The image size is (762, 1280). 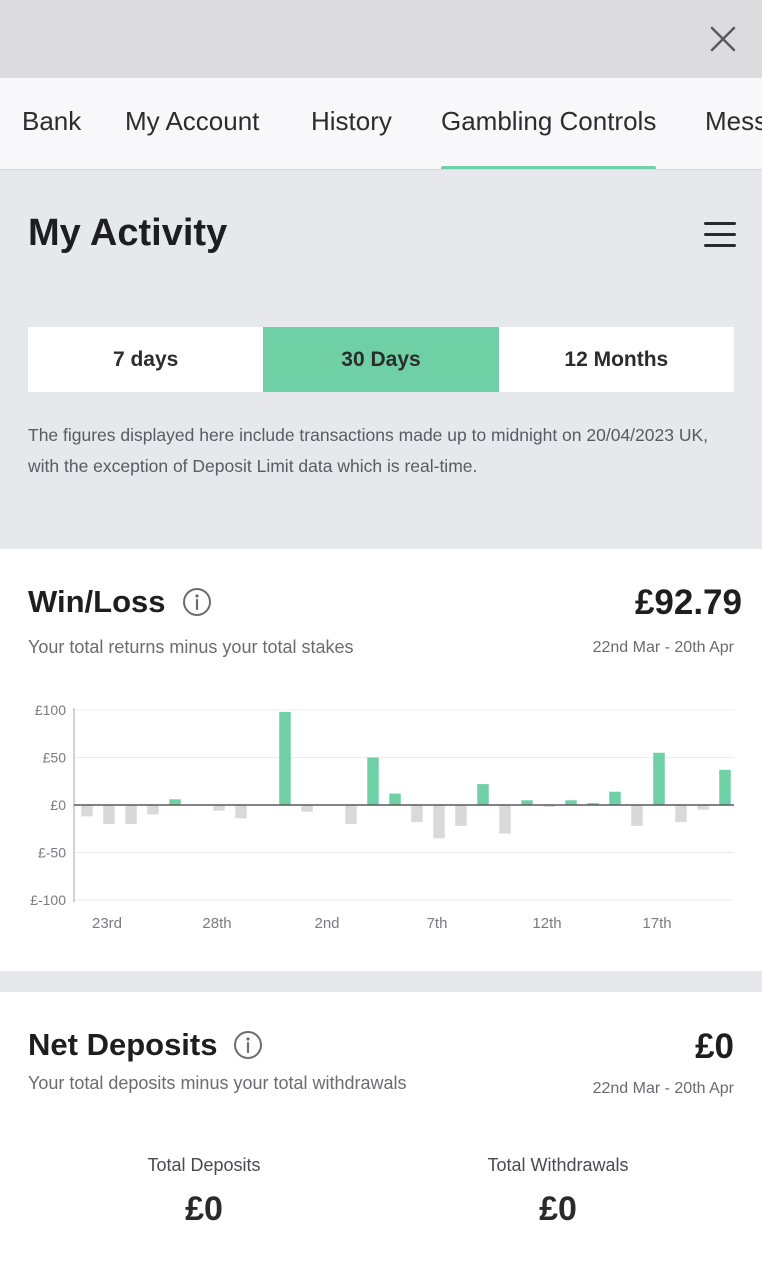 What do you see at coordinates (733, 123) in the screenshot?
I see `tab-messages: Mess` at bounding box center [733, 123].